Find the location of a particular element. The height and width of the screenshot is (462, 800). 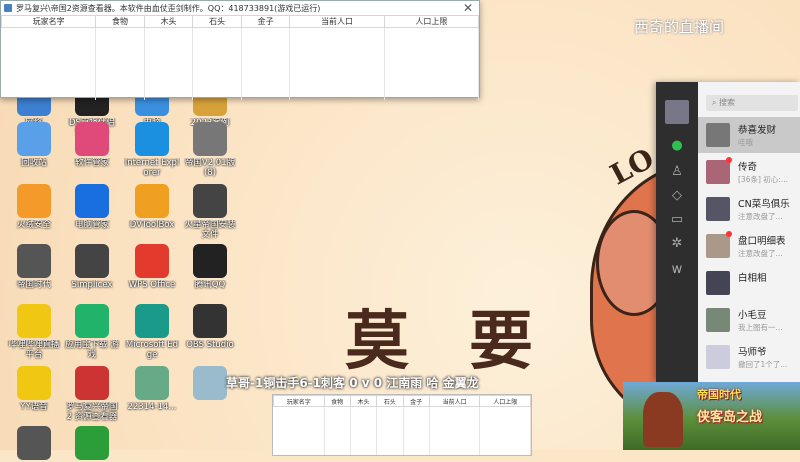

folder-icon: ▭ is located at coordinates (677, 220).